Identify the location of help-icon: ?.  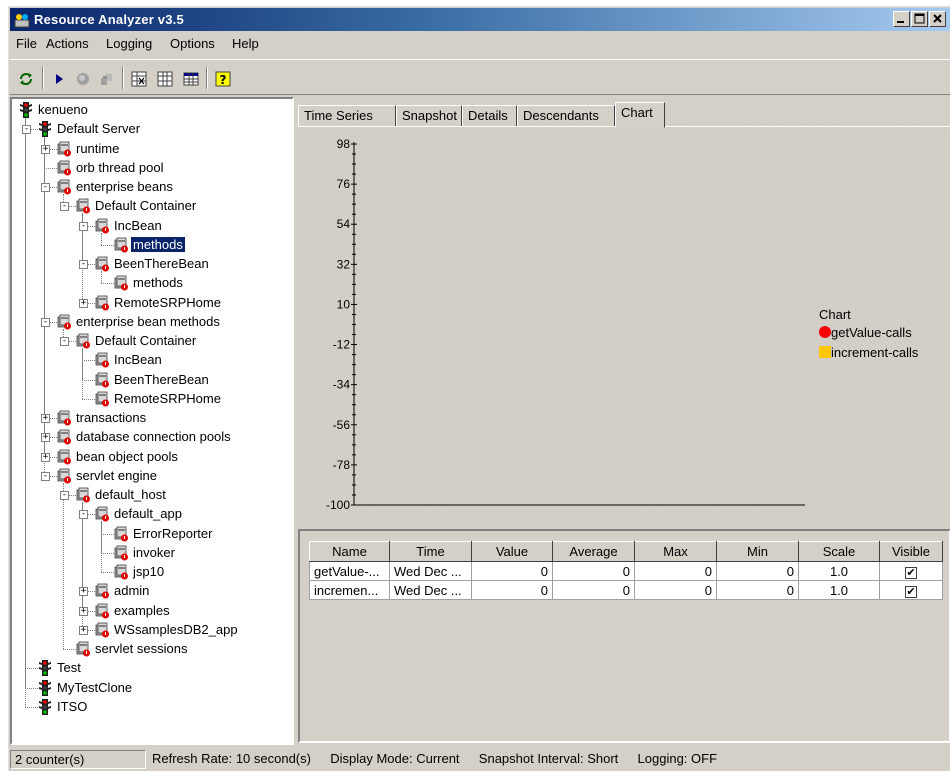
(223, 79).